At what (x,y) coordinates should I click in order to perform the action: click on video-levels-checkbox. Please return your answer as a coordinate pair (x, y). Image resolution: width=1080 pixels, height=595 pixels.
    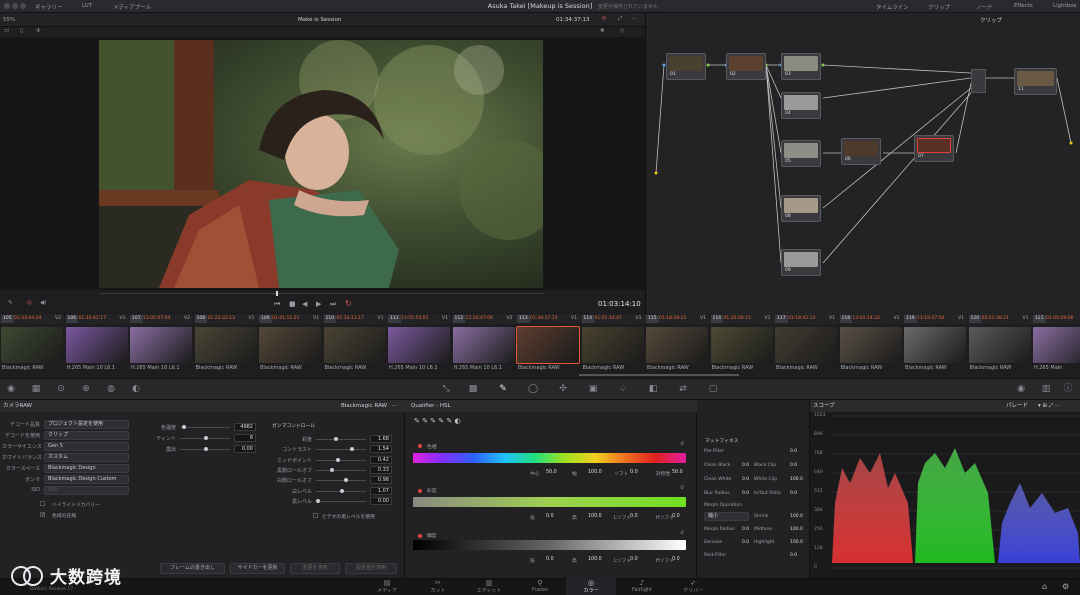
    Looking at the image, I should click on (315, 515).